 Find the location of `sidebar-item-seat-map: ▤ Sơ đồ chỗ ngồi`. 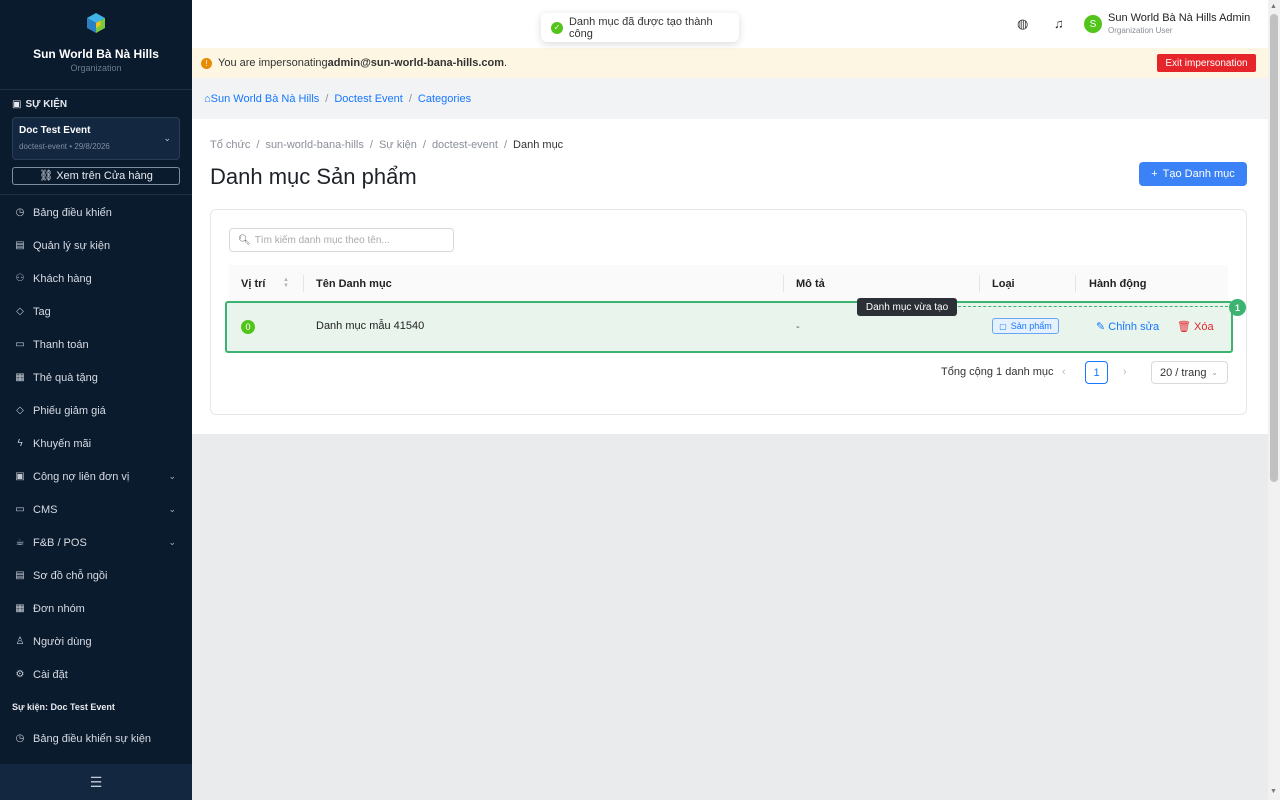

sidebar-item-seat-map: ▤ Sơ đồ chỗ ngồi is located at coordinates (96, 575).